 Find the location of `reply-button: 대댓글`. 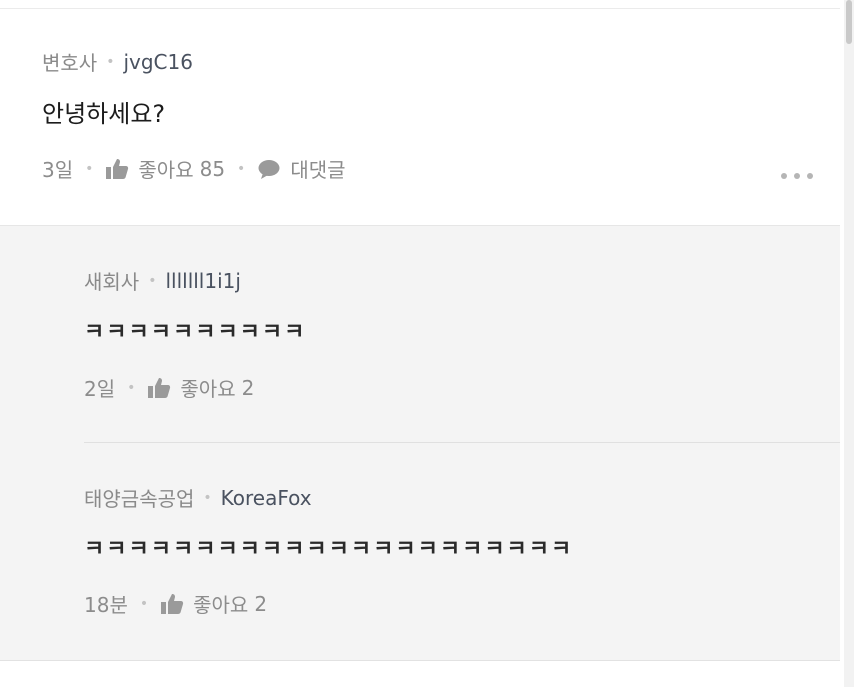

reply-button: 대댓글 is located at coordinates (301, 168).